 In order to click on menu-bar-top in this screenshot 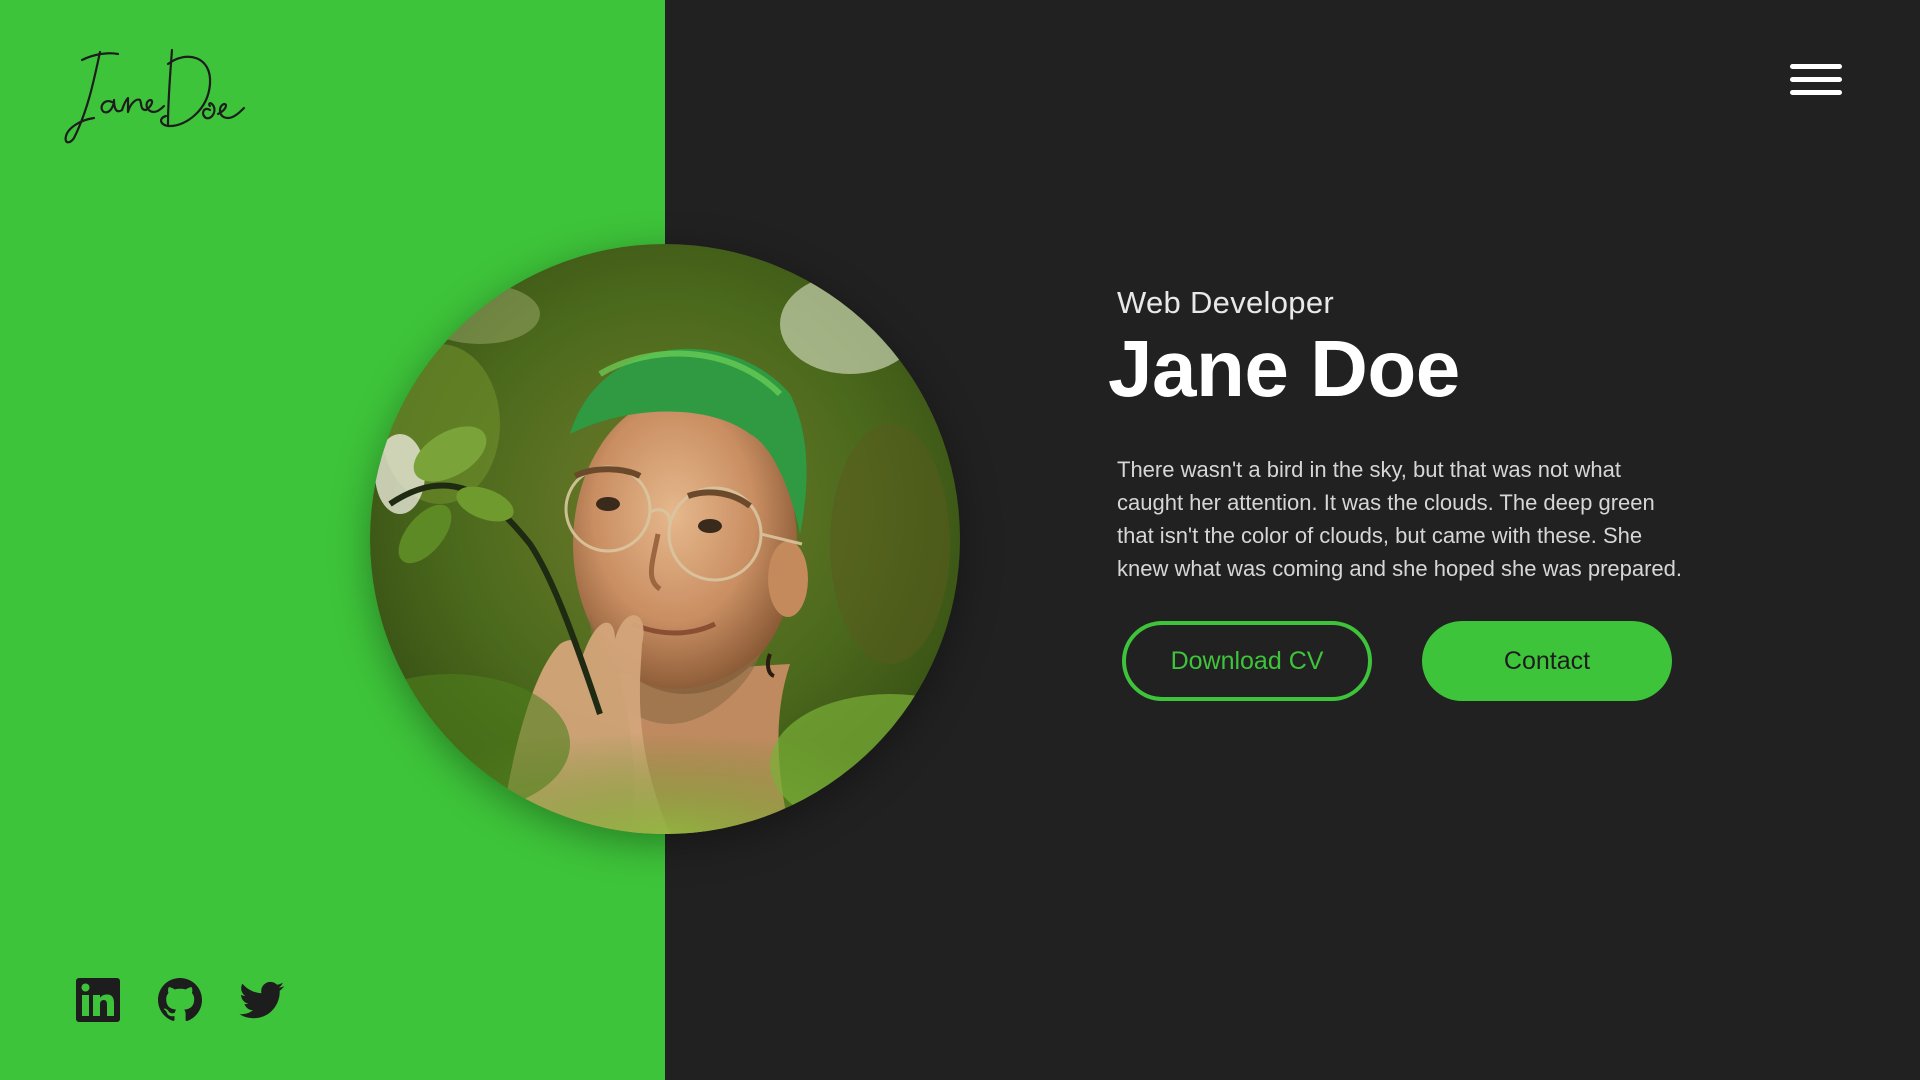, I will do `click(1816, 66)`.